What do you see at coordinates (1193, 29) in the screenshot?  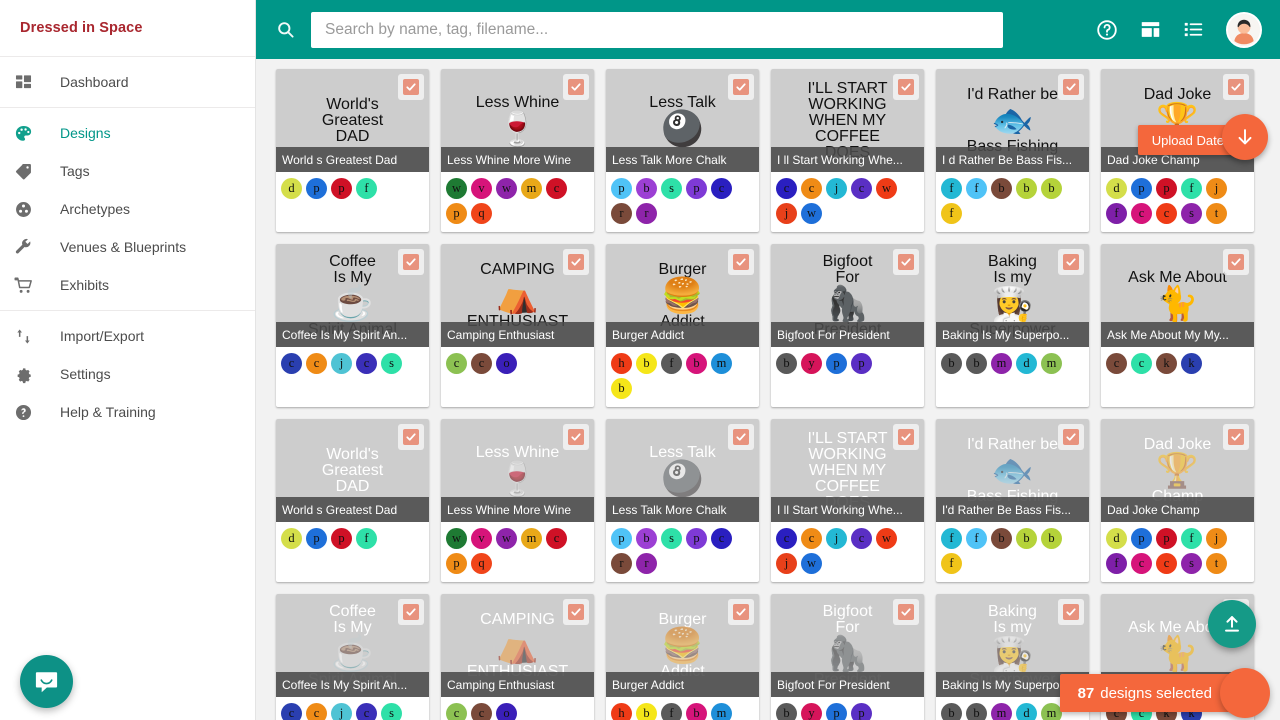 I see `list-view-icon` at bounding box center [1193, 29].